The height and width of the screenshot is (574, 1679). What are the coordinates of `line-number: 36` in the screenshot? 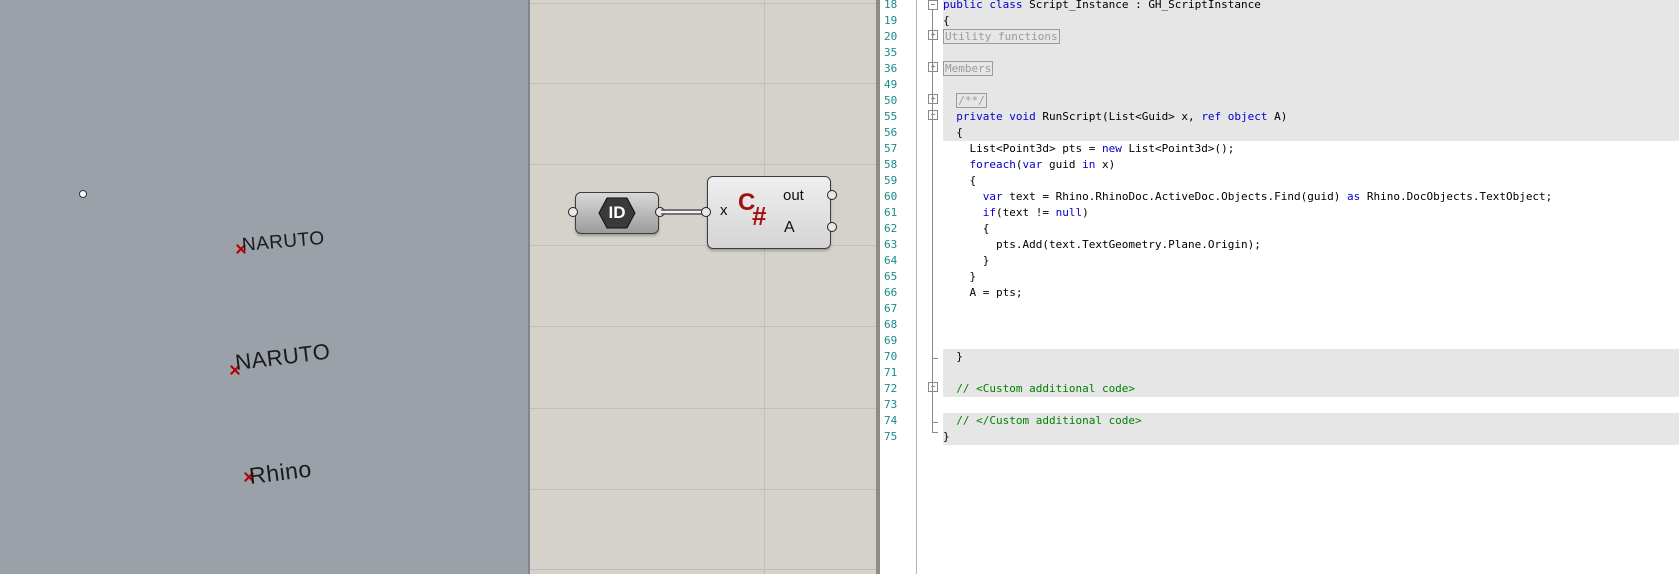 It's located at (891, 68).